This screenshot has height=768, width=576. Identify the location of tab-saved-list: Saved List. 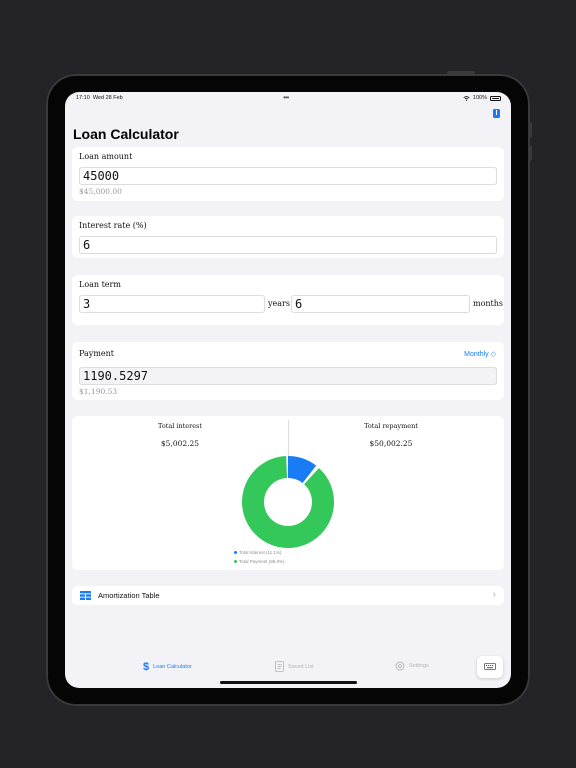
(294, 666).